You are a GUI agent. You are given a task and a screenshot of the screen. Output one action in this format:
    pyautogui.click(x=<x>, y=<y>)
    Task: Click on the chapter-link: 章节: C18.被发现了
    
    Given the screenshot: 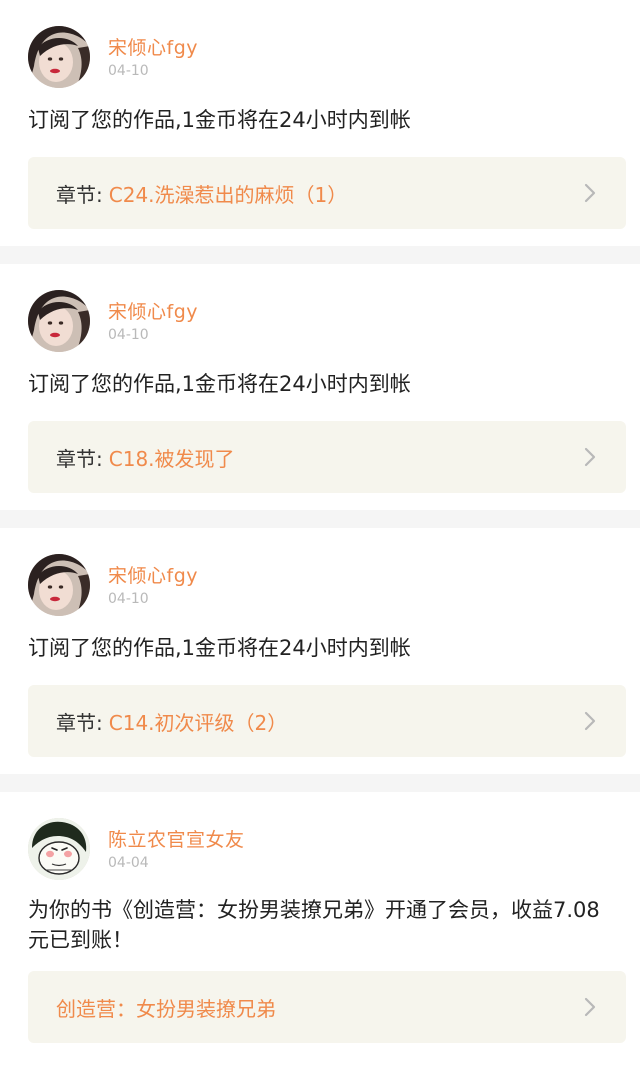 What is the action you would take?
    pyautogui.click(x=327, y=457)
    